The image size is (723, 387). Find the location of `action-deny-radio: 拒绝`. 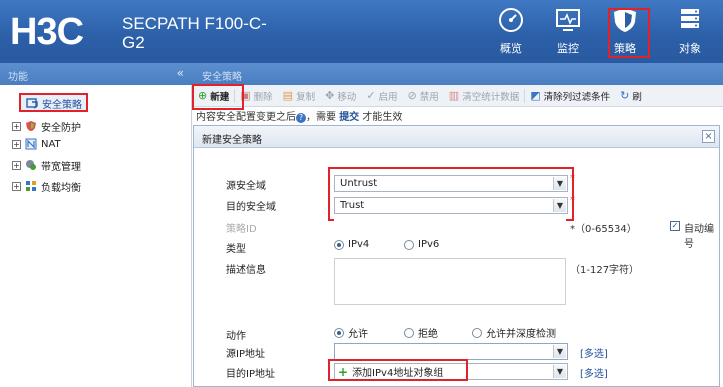

action-deny-radio: 拒绝 is located at coordinates (421, 332).